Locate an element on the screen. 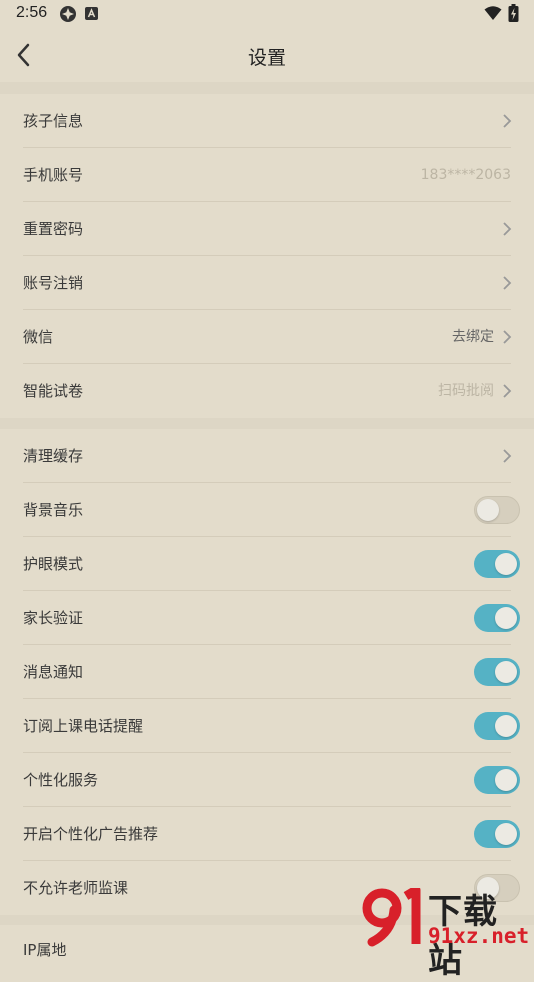 The height and width of the screenshot is (982, 534). watermark-logo: 下载站 91xz.net is located at coordinates (447, 933).